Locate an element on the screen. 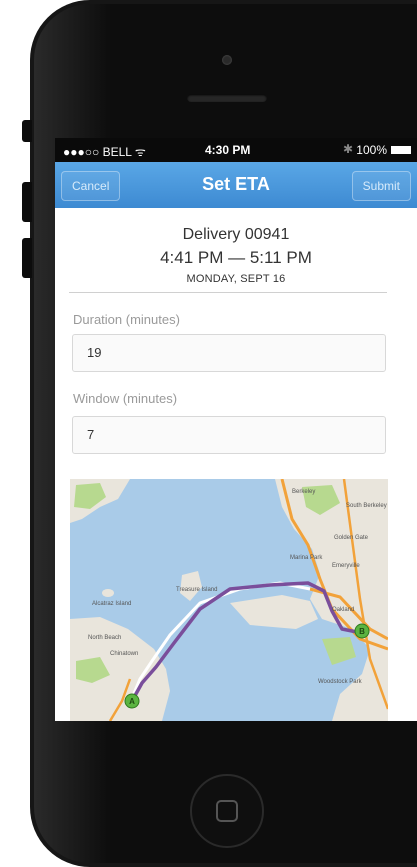  marker-b-label: B is located at coordinates (362, 631).